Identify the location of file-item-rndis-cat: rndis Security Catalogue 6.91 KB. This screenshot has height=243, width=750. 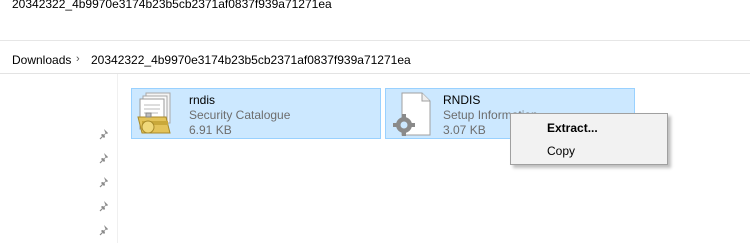
(256, 113).